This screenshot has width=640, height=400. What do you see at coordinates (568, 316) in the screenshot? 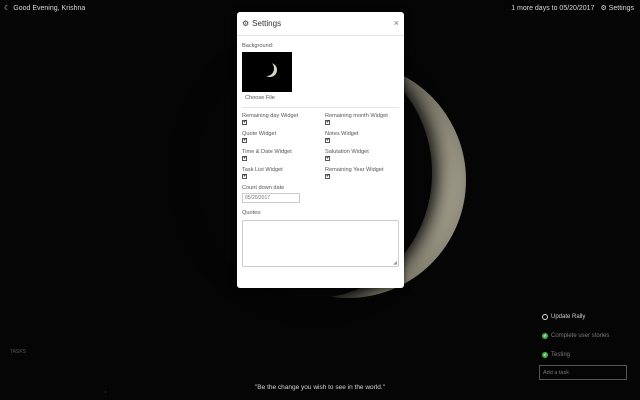
I see `todo-text: Update Rally` at bounding box center [568, 316].